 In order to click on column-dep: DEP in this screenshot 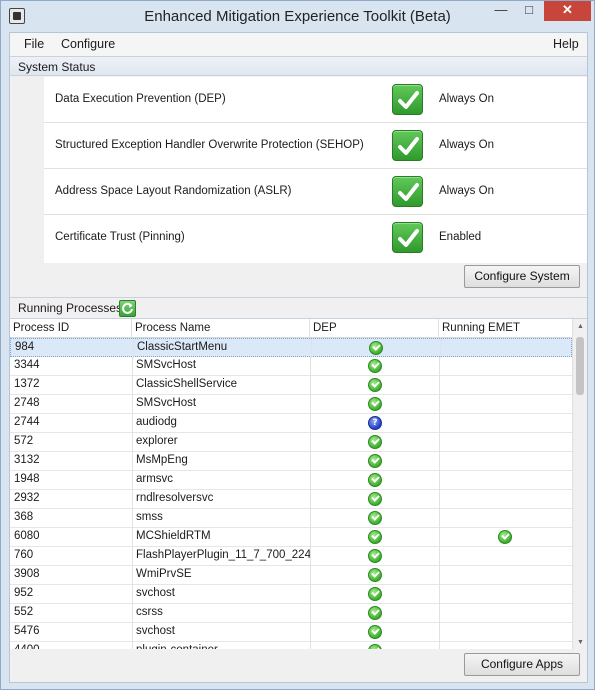, I will do `click(374, 328)`.